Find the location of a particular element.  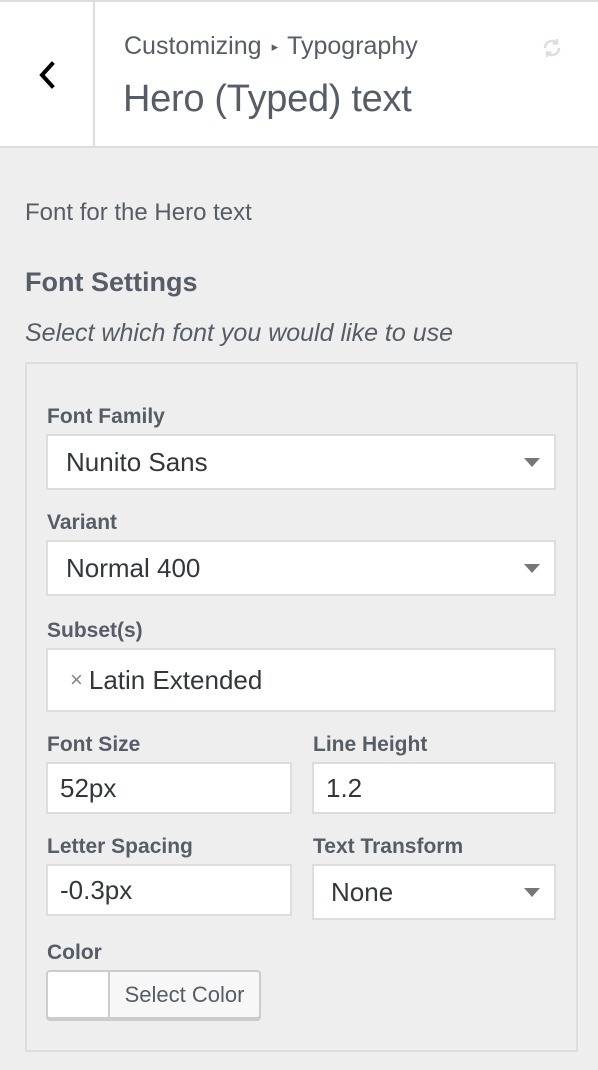

section-title: Hero (Typed) text is located at coordinates (267, 99).